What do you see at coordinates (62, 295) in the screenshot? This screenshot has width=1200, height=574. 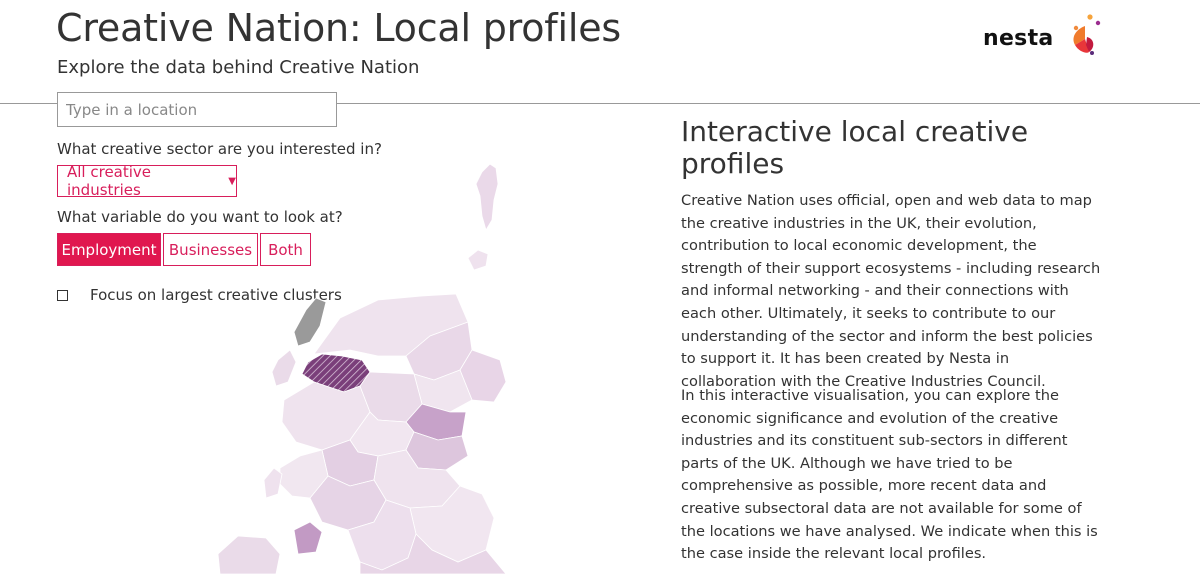 I see `focus-clusters-checkbox` at bounding box center [62, 295].